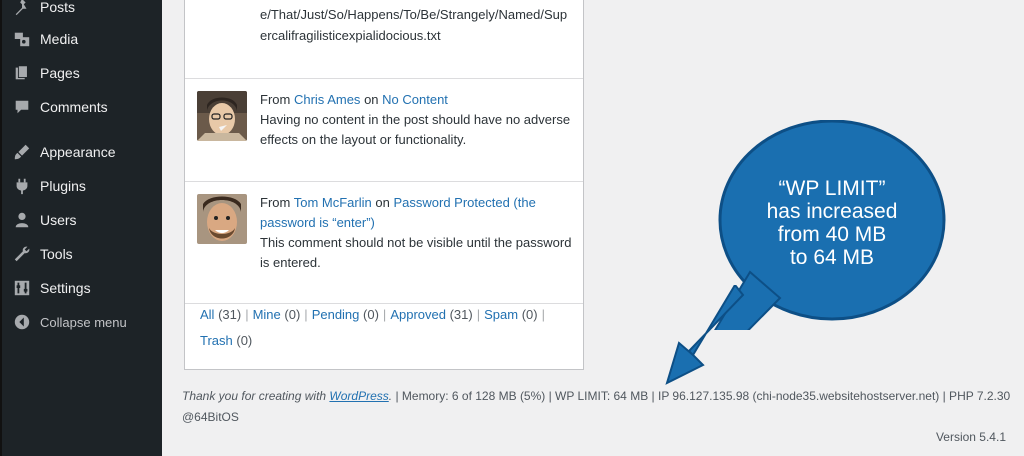 This screenshot has height=456, width=1024. Describe the element at coordinates (22, 288) in the screenshot. I see `settings-icon` at that location.